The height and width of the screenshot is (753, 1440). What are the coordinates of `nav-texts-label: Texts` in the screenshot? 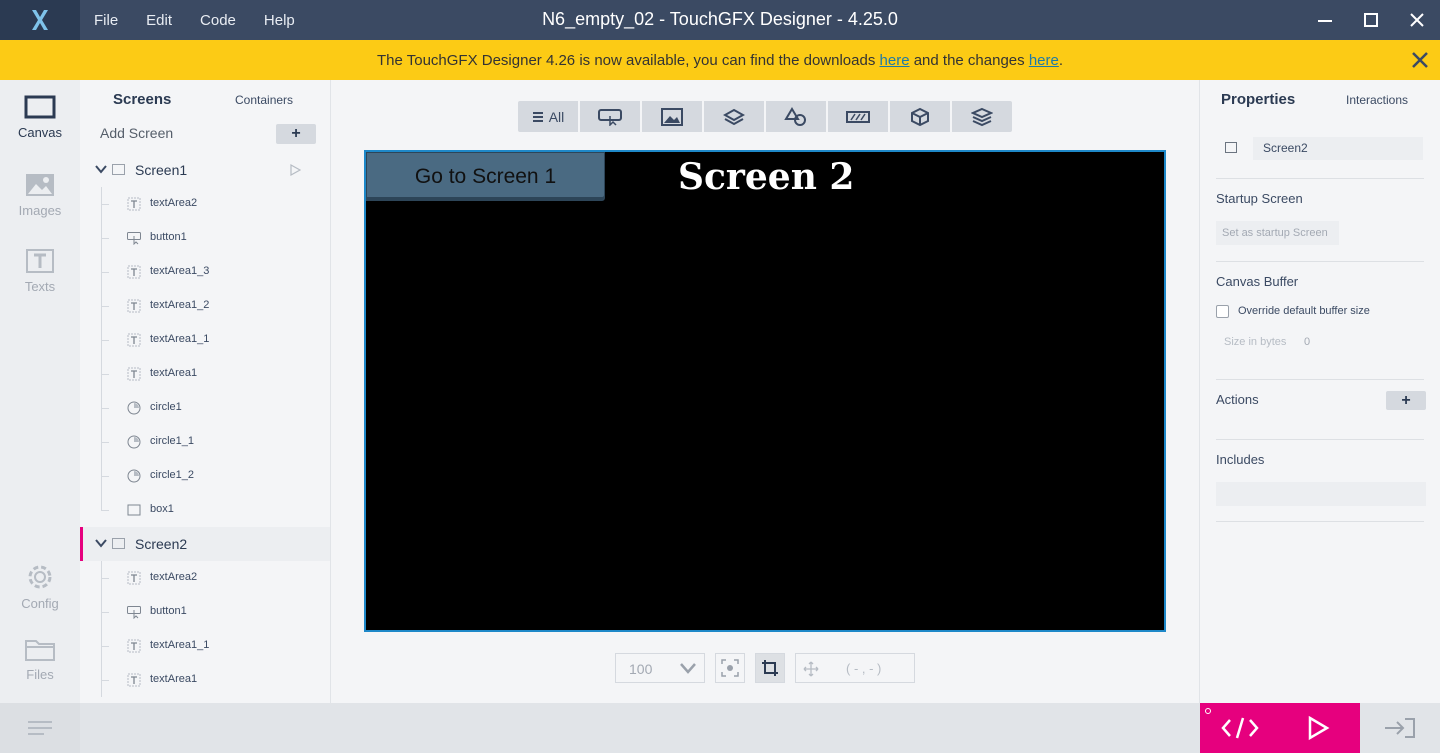 It's located at (40, 286).